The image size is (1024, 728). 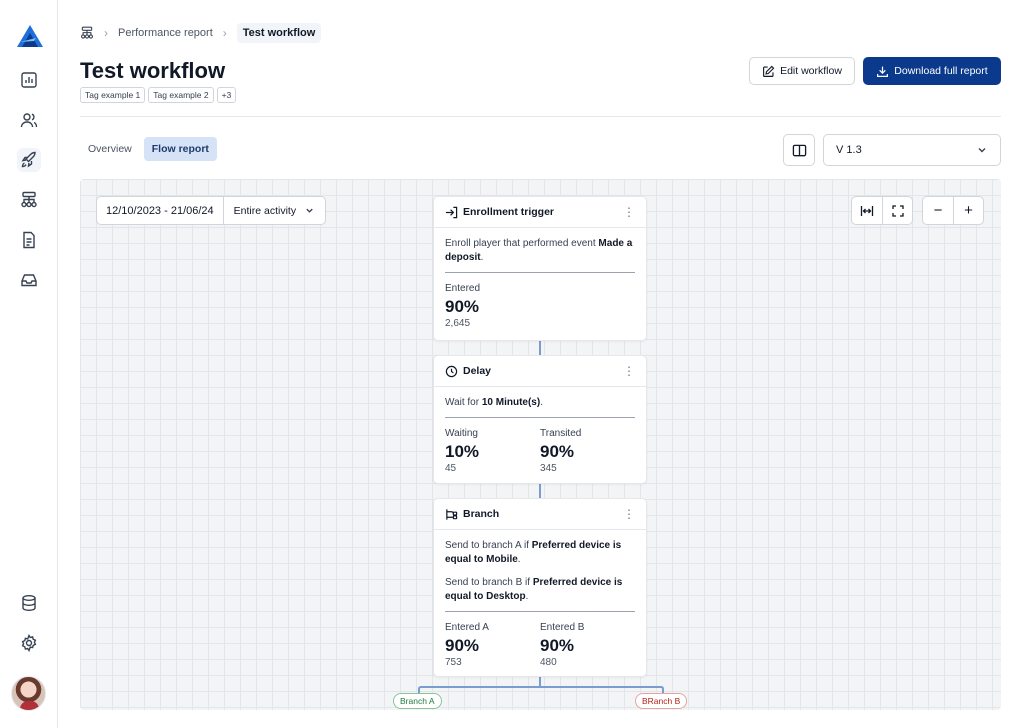 I want to click on view-controls, so click(x=882, y=210).